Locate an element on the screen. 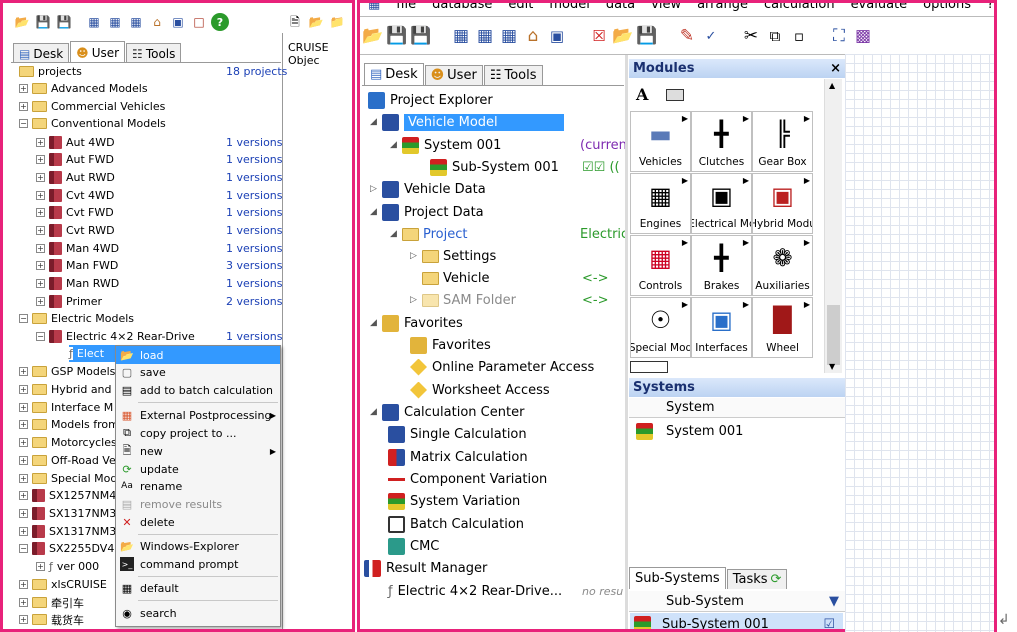  tree-item-sam-folder: ▷ SAM Folder is located at coordinates (463, 300).